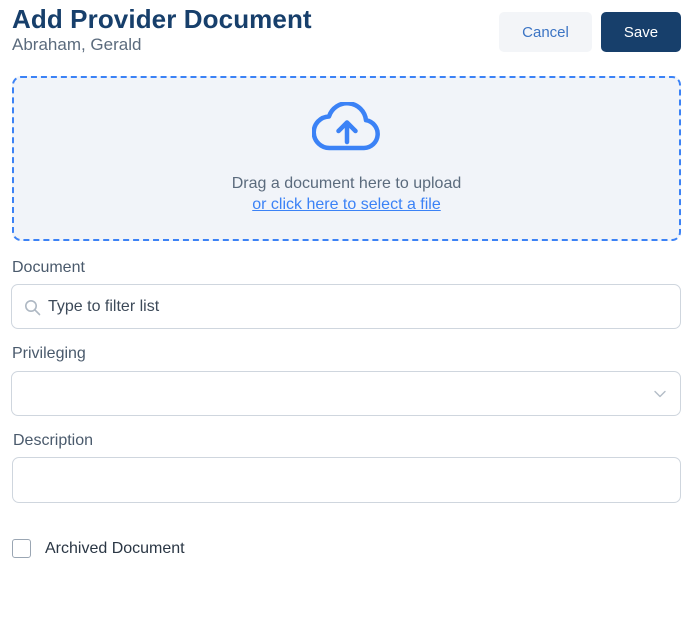 The height and width of the screenshot is (628, 700). What do you see at coordinates (162, 19) in the screenshot?
I see `page-title: Add Provider Document` at bounding box center [162, 19].